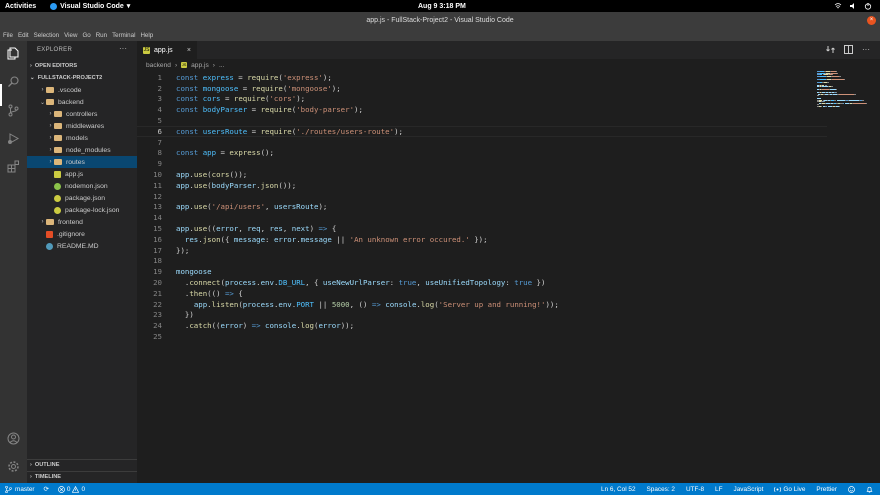 This screenshot has height=495, width=880. Describe the element at coordinates (482, 142) in the screenshot. I see `code-line: 7` at that location.